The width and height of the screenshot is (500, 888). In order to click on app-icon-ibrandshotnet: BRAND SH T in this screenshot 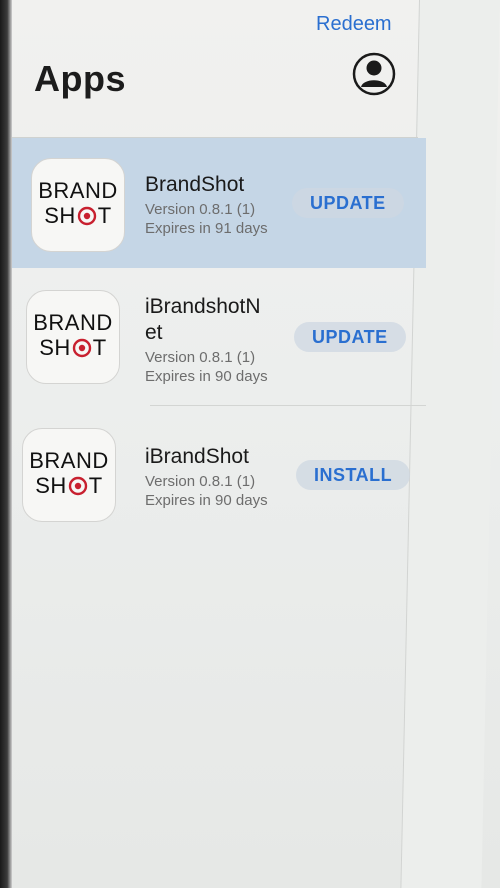, I will do `click(73, 337)`.